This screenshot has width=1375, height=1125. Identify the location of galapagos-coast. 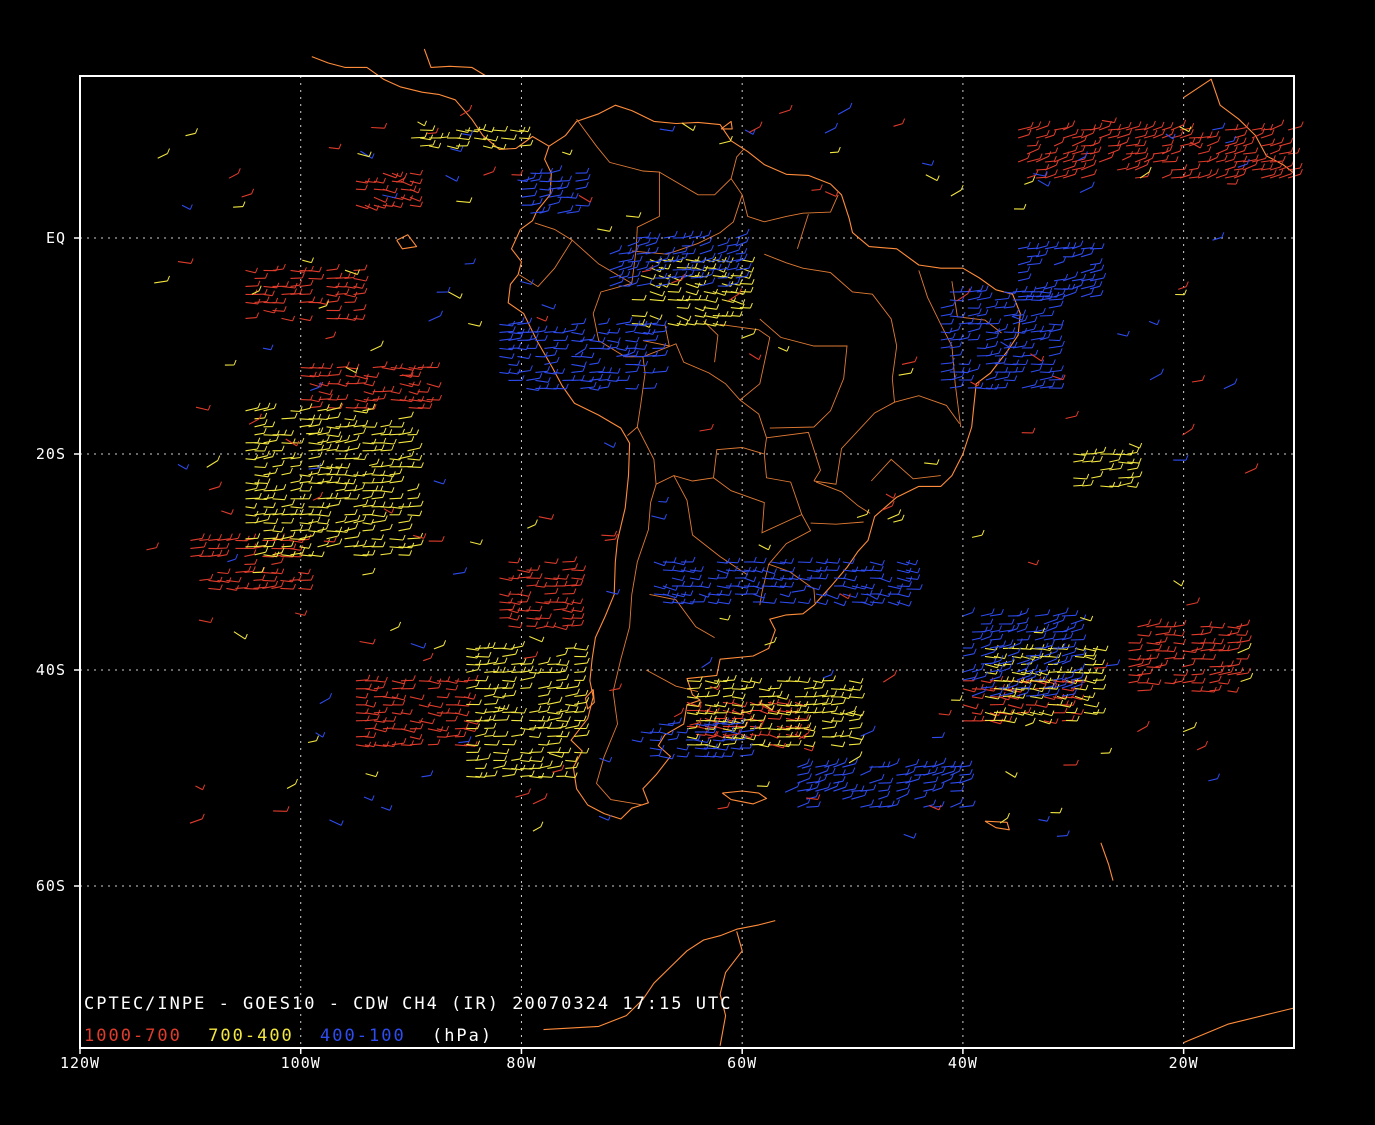
(407, 242).